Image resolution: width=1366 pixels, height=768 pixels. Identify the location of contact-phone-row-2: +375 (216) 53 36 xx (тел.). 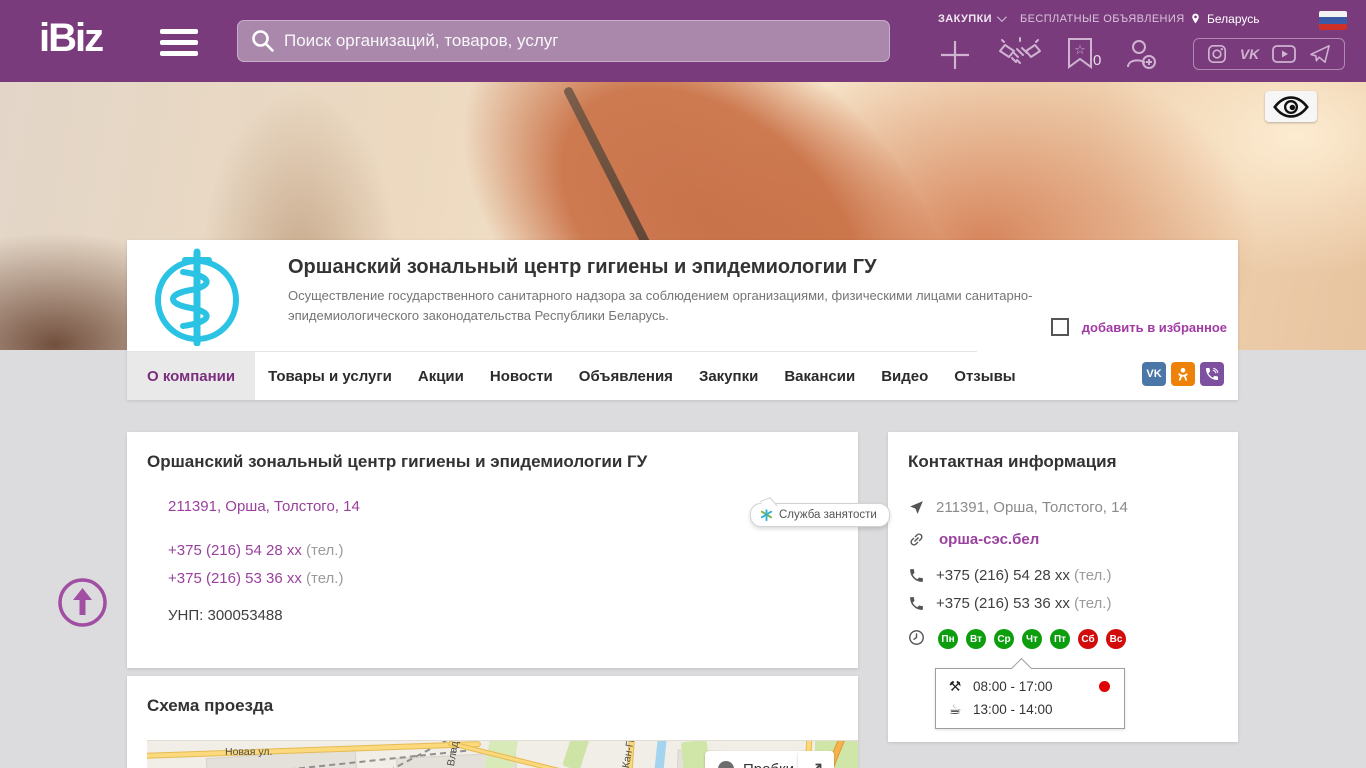
(1063, 603).